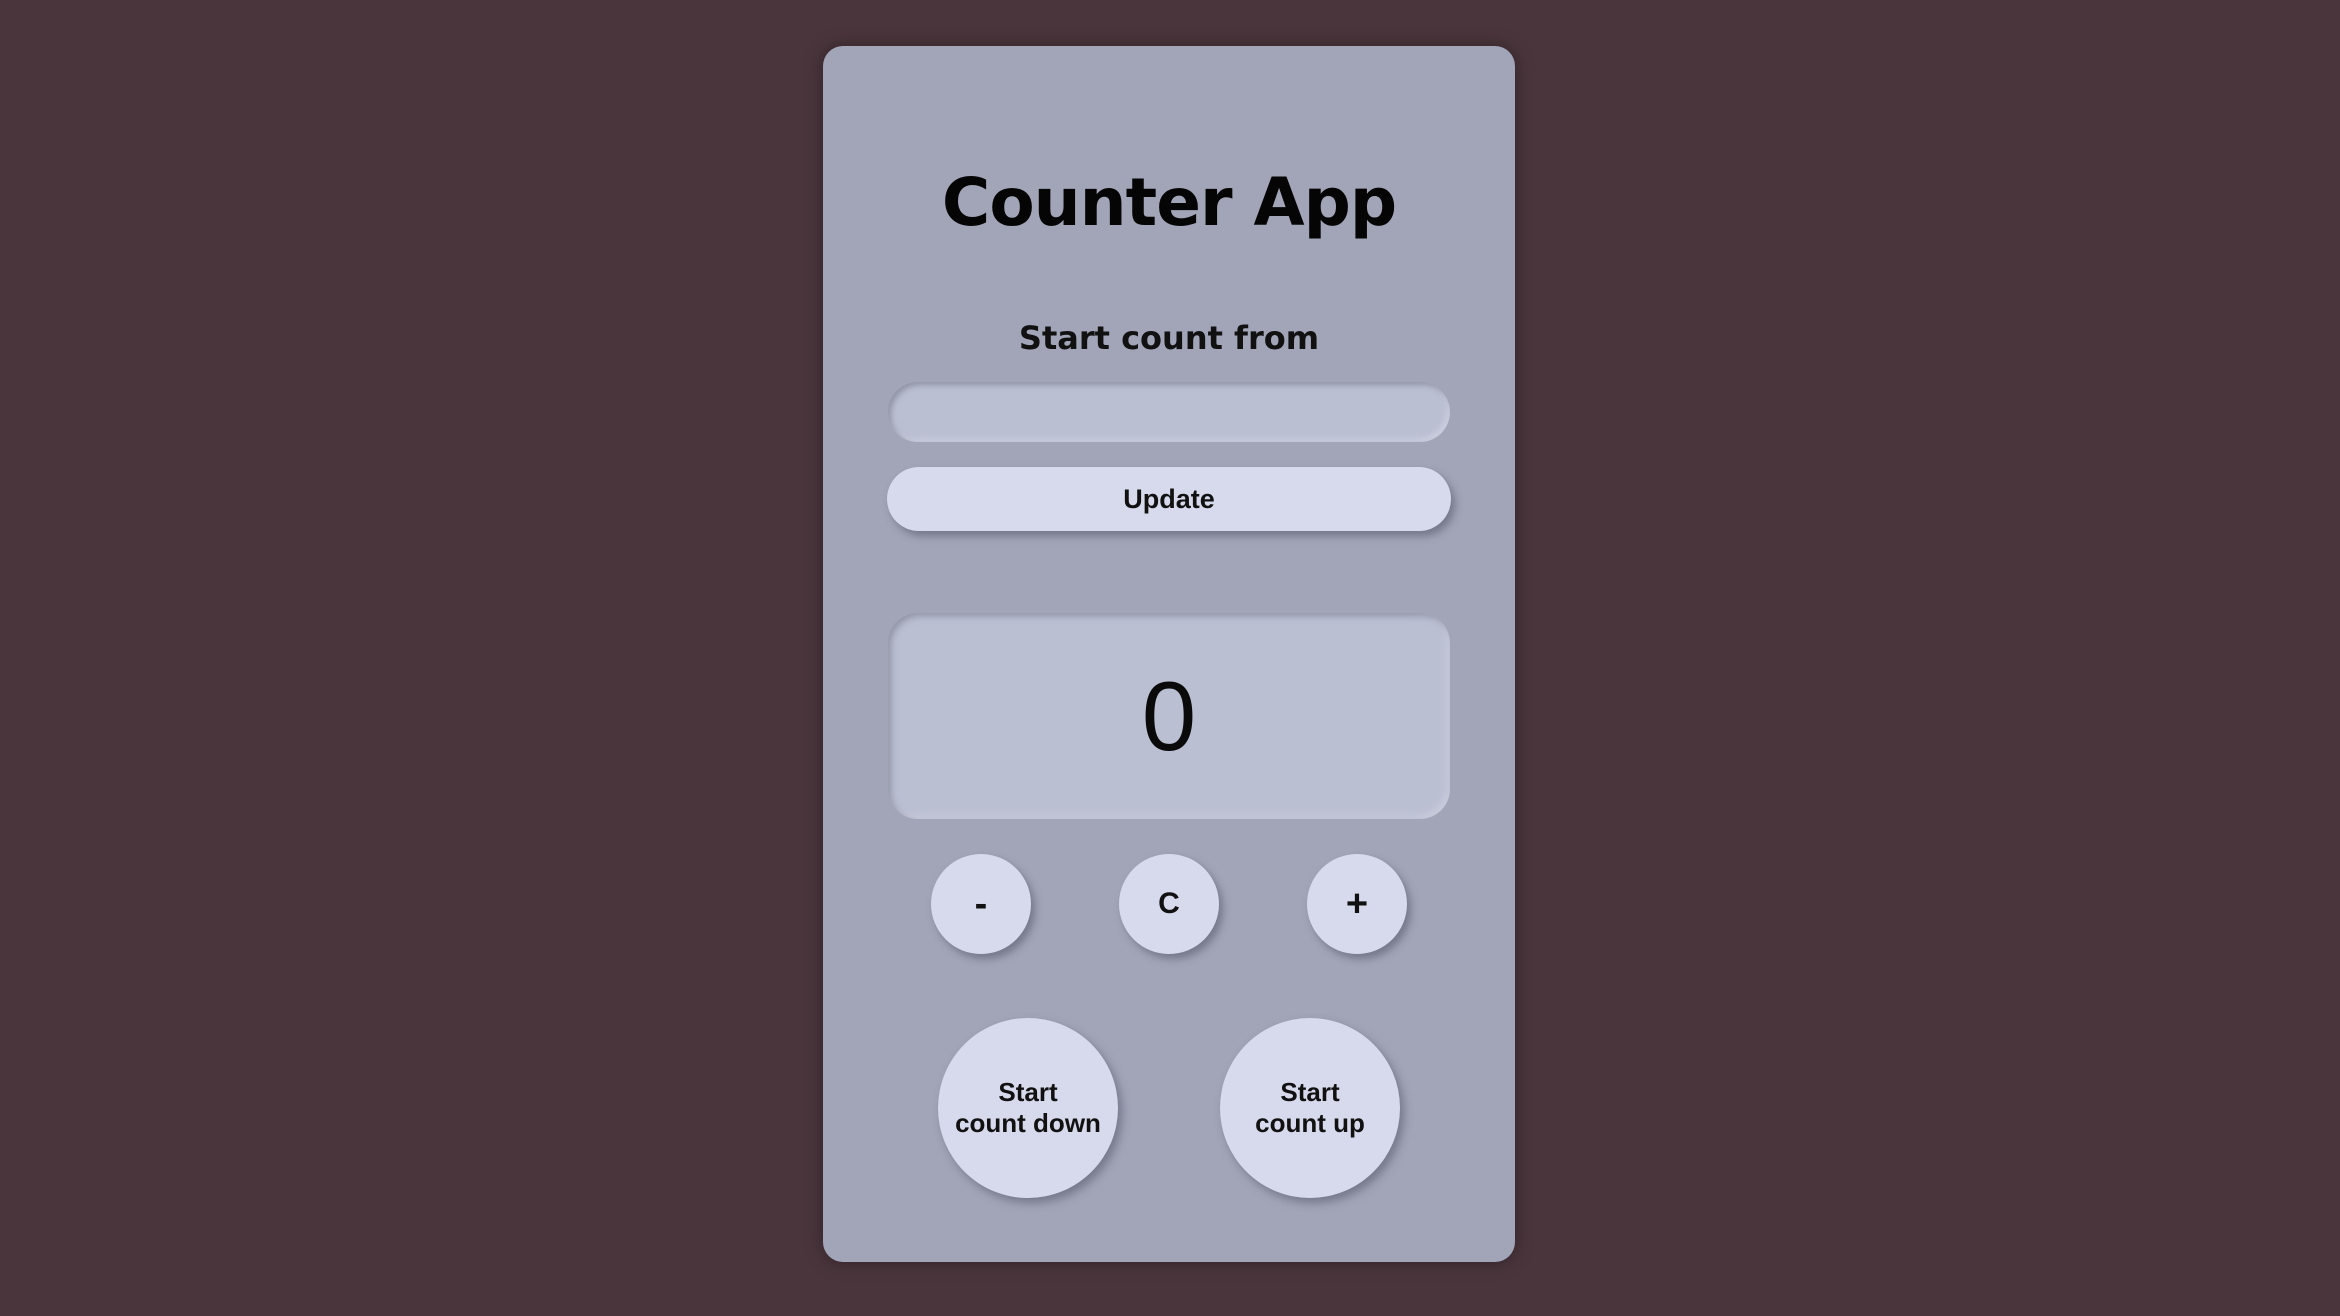 Image resolution: width=2340 pixels, height=1316 pixels. What do you see at coordinates (1028, 1108) in the screenshot?
I see `start-count-down-button: Start count down` at bounding box center [1028, 1108].